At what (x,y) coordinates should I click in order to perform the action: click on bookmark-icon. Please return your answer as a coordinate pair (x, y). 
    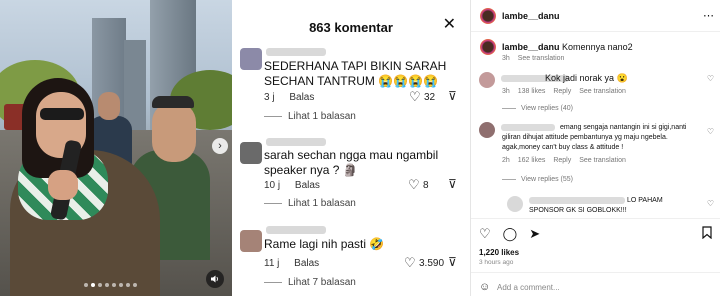
    Looking at the image, I should click on (707, 234).